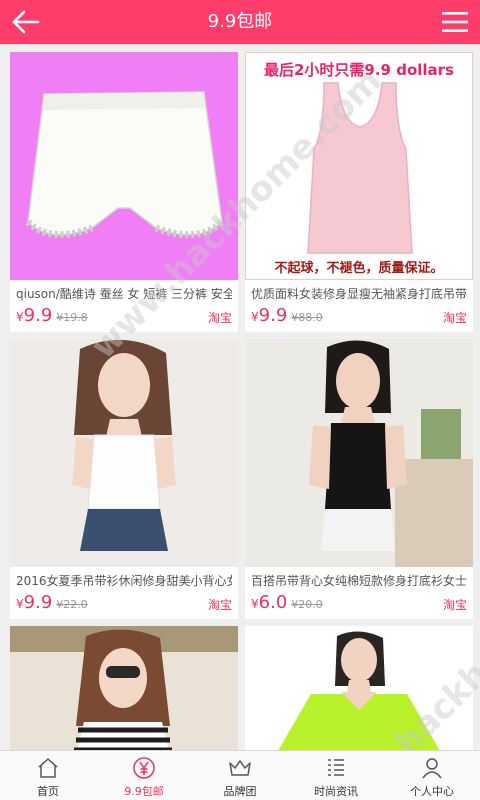 This screenshot has height=800, width=480. Describe the element at coordinates (455, 22) in the screenshot. I see `hamburger-menu-icon` at that location.